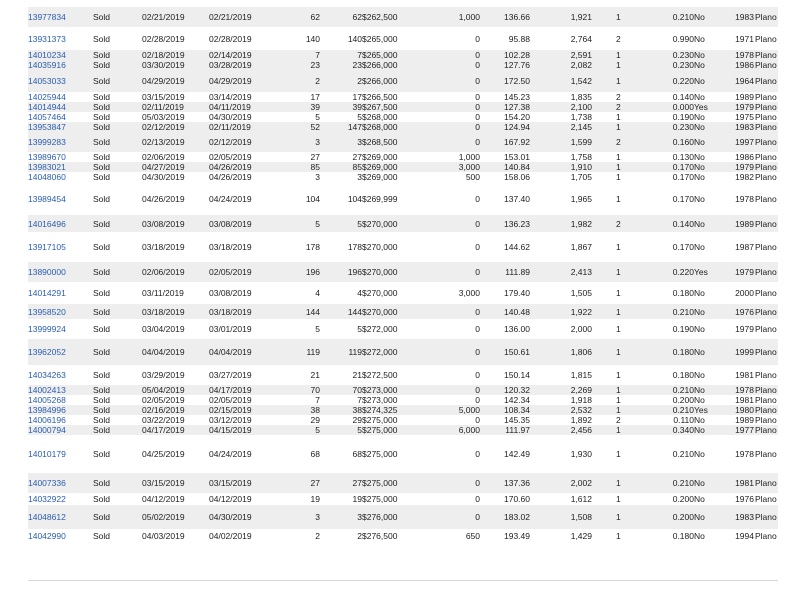 This screenshot has width=800, height=613. What do you see at coordinates (380, 97) in the screenshot?
I see `price-cell: $266,500` at bounding box center [380, 97].